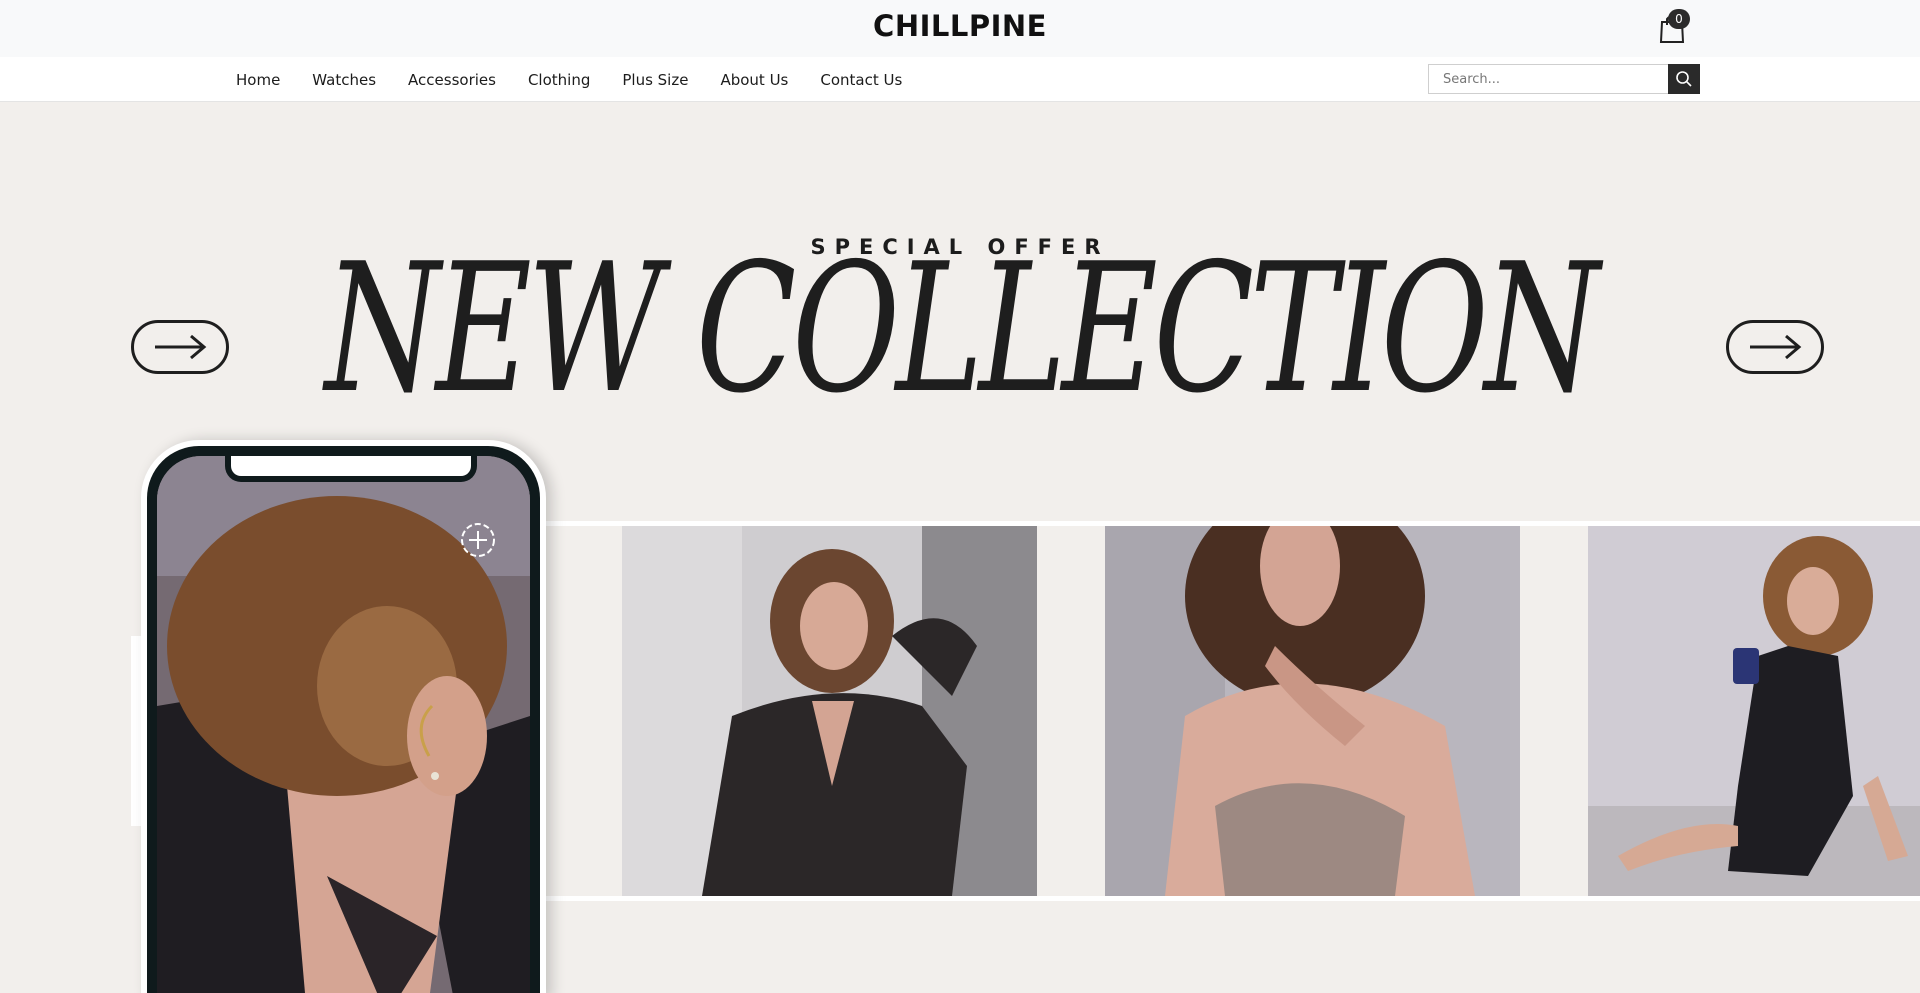  I want to click on phone-notch, so click(351, 469).